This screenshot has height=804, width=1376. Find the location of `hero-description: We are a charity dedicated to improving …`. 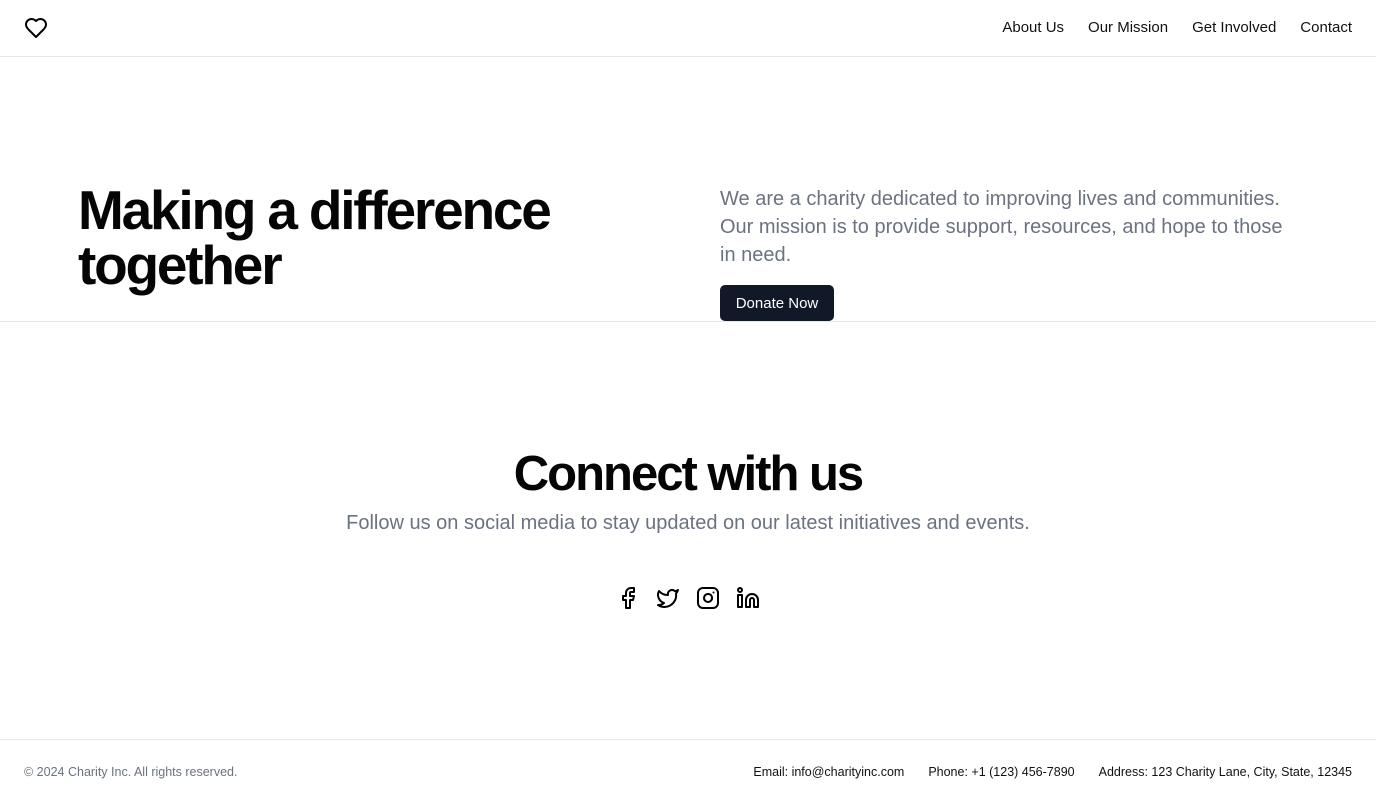

hero-description: We are a charity dedicated to improving … is located at coordinates (1001, 227).